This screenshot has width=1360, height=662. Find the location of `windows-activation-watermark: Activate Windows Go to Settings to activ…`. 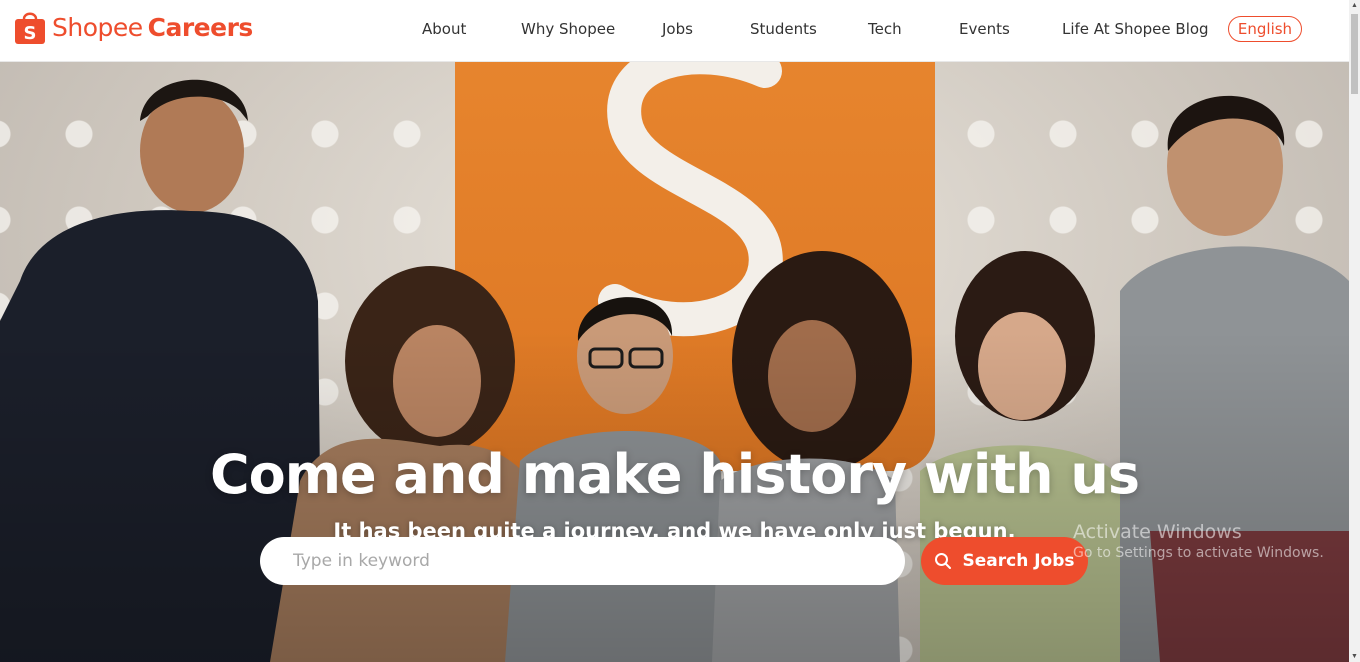

windows-activation-watermark: Activate Windows Go to Settings to activ… is located at coordinates (1198, 541).